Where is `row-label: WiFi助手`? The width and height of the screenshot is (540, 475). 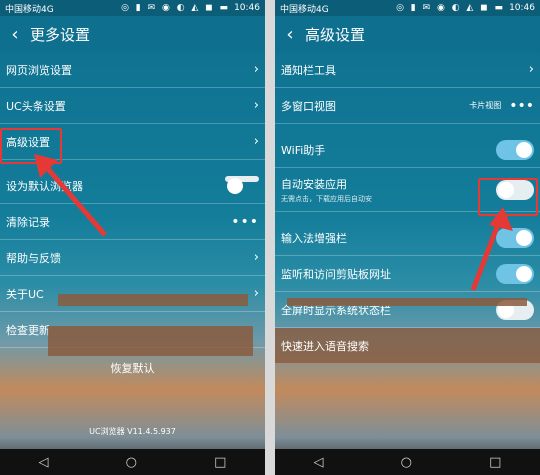
row-label: WiFi助手 is located at coordinates (303, 150).